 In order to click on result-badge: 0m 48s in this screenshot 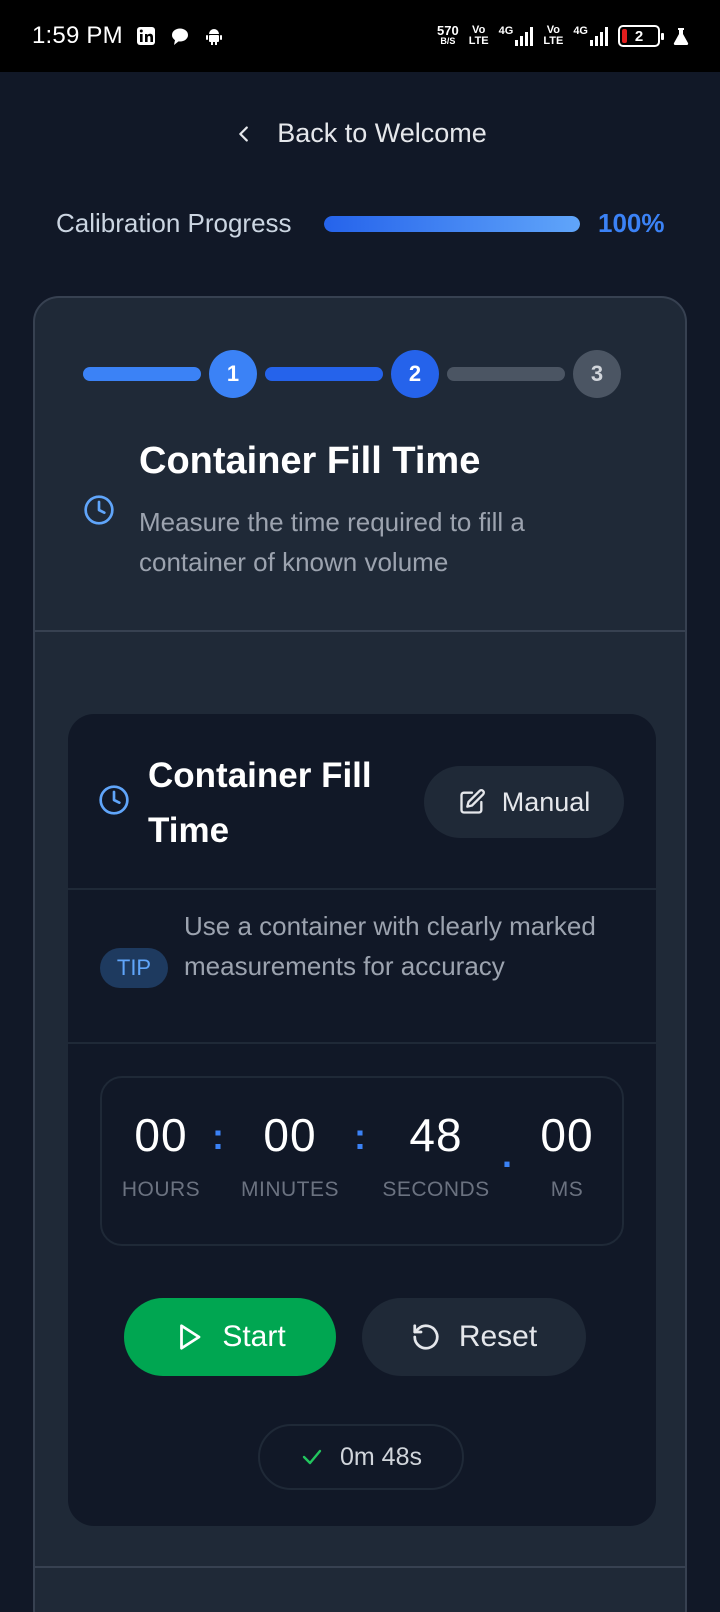, I will do `click(361, 1457)`.